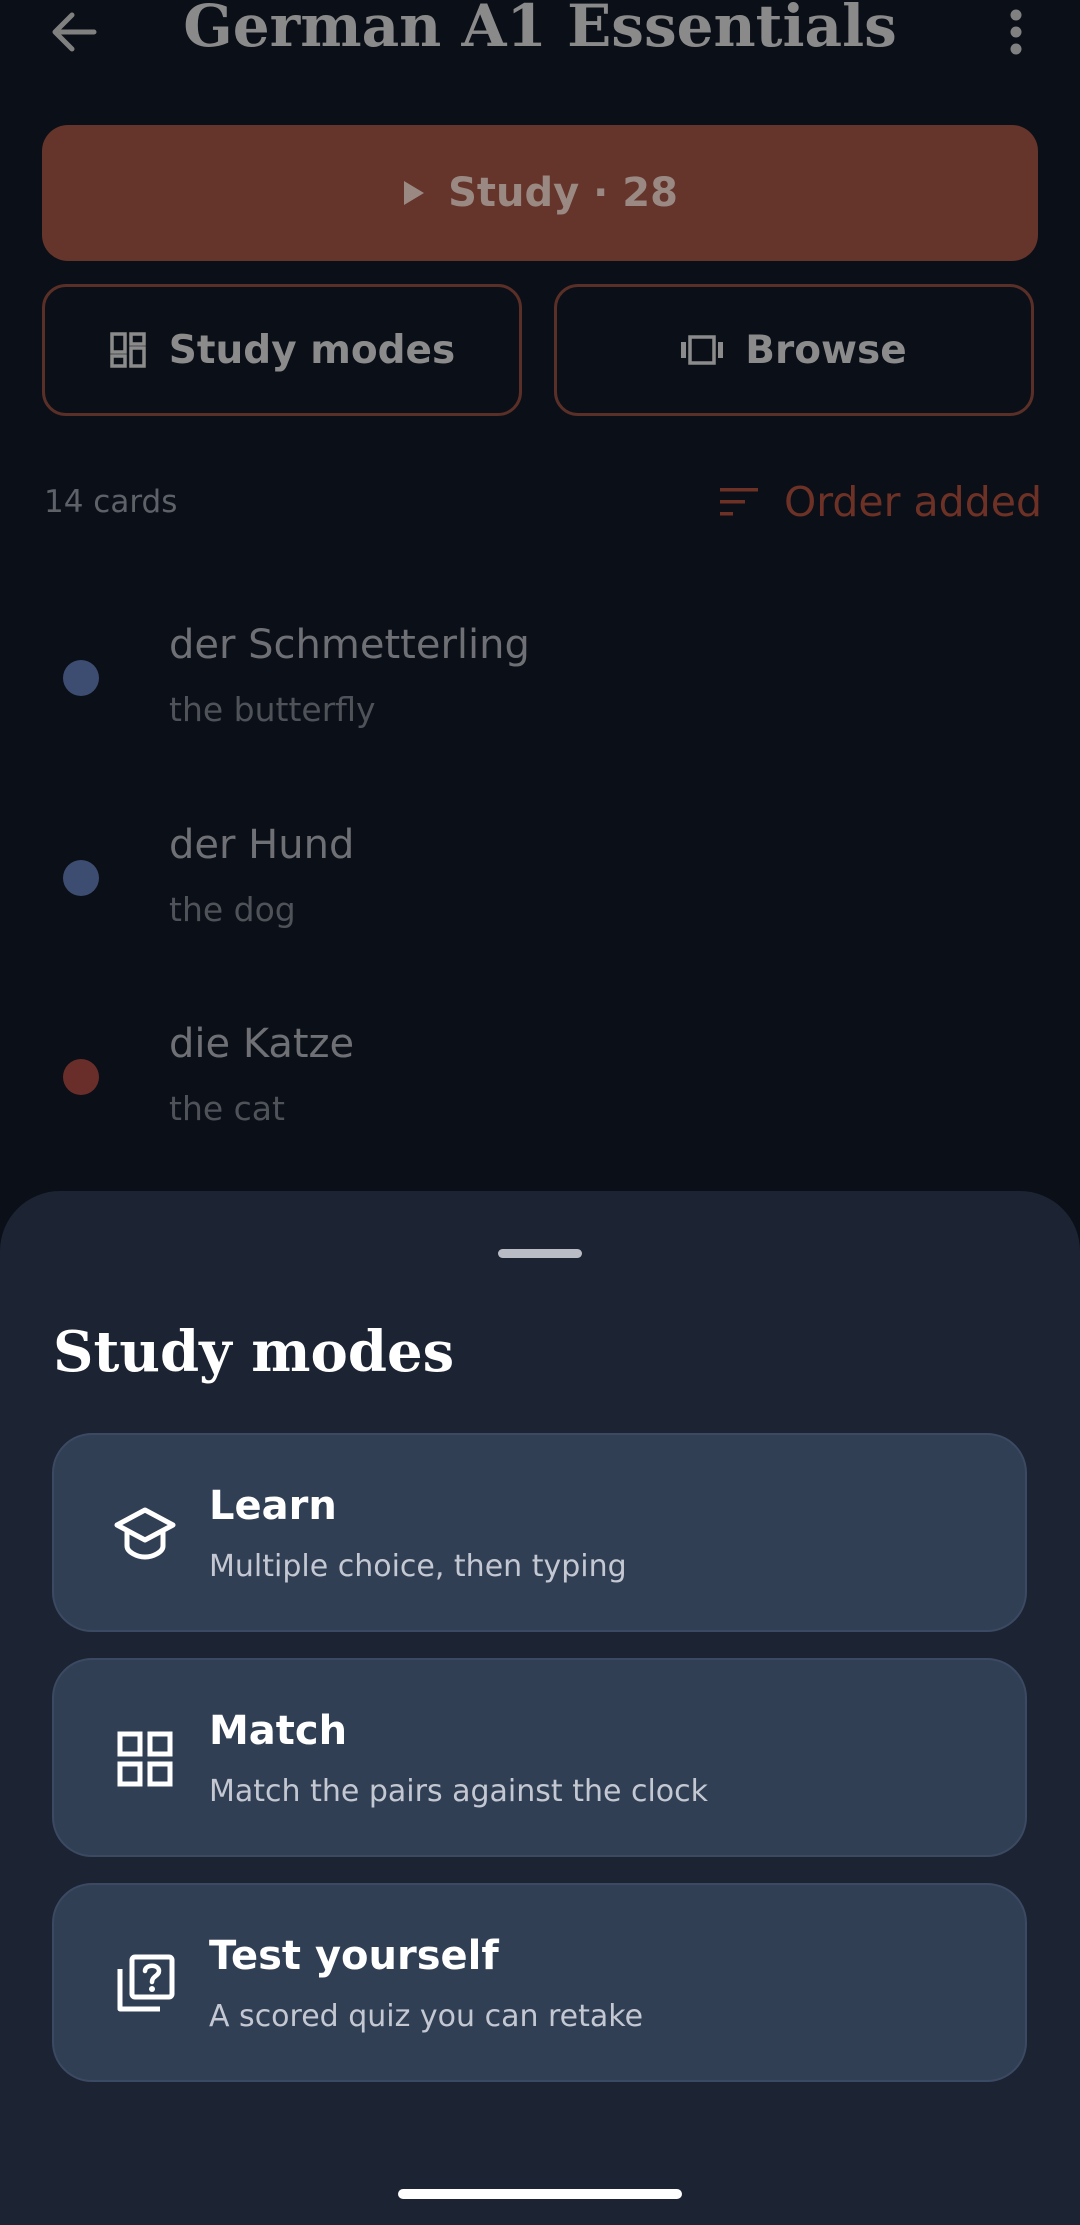 This screenshot has width=1080, height=2225. I want to click on mode-card-match: Match Match the pairs against the clock, so click(539, 1757).